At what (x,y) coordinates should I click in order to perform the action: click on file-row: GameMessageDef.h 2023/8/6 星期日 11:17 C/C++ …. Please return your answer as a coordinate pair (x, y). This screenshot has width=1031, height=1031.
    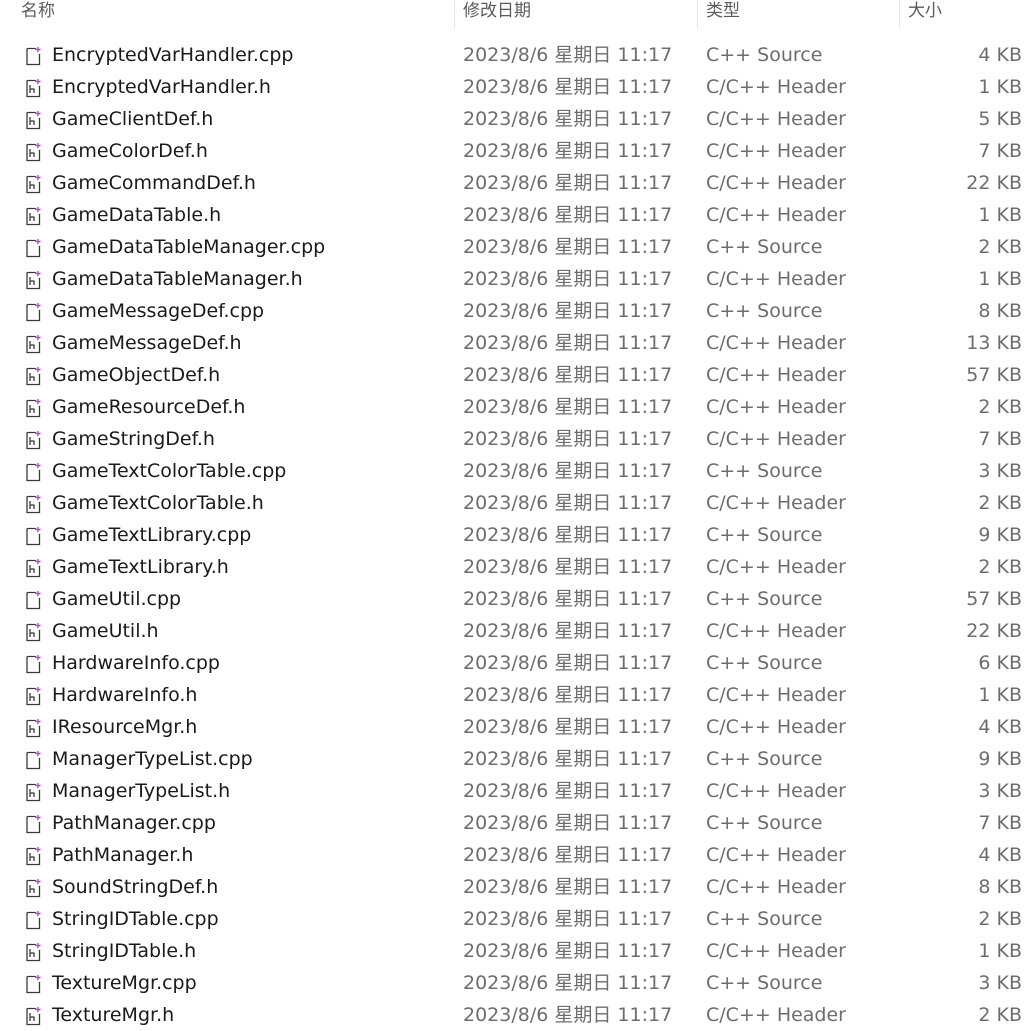
    Looking at the image, I should click on (515, 343).